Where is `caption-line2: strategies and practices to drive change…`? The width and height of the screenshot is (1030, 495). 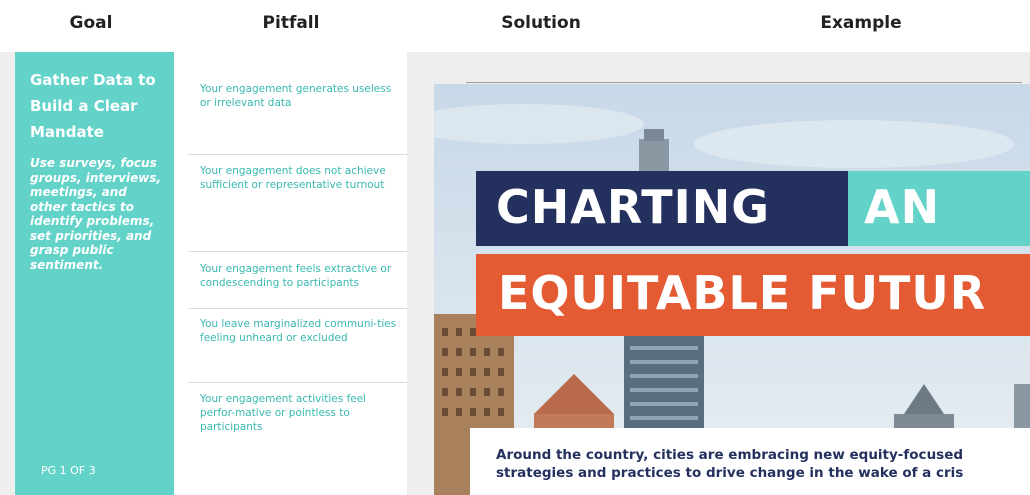
caption-line2: strategies and practices to drive change… is located at coordinates (730, 473).